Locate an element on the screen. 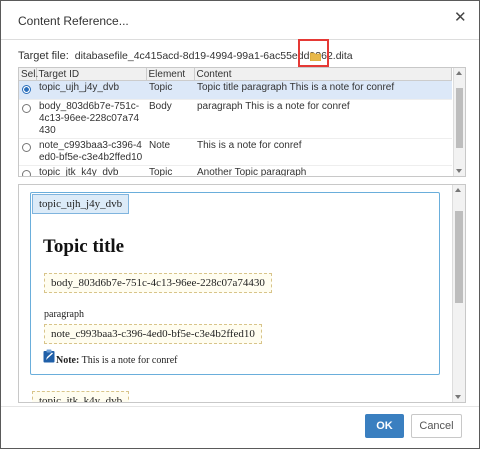 The image size is (480, 449). folder-highlight-box is located at coordinates (313, 53).